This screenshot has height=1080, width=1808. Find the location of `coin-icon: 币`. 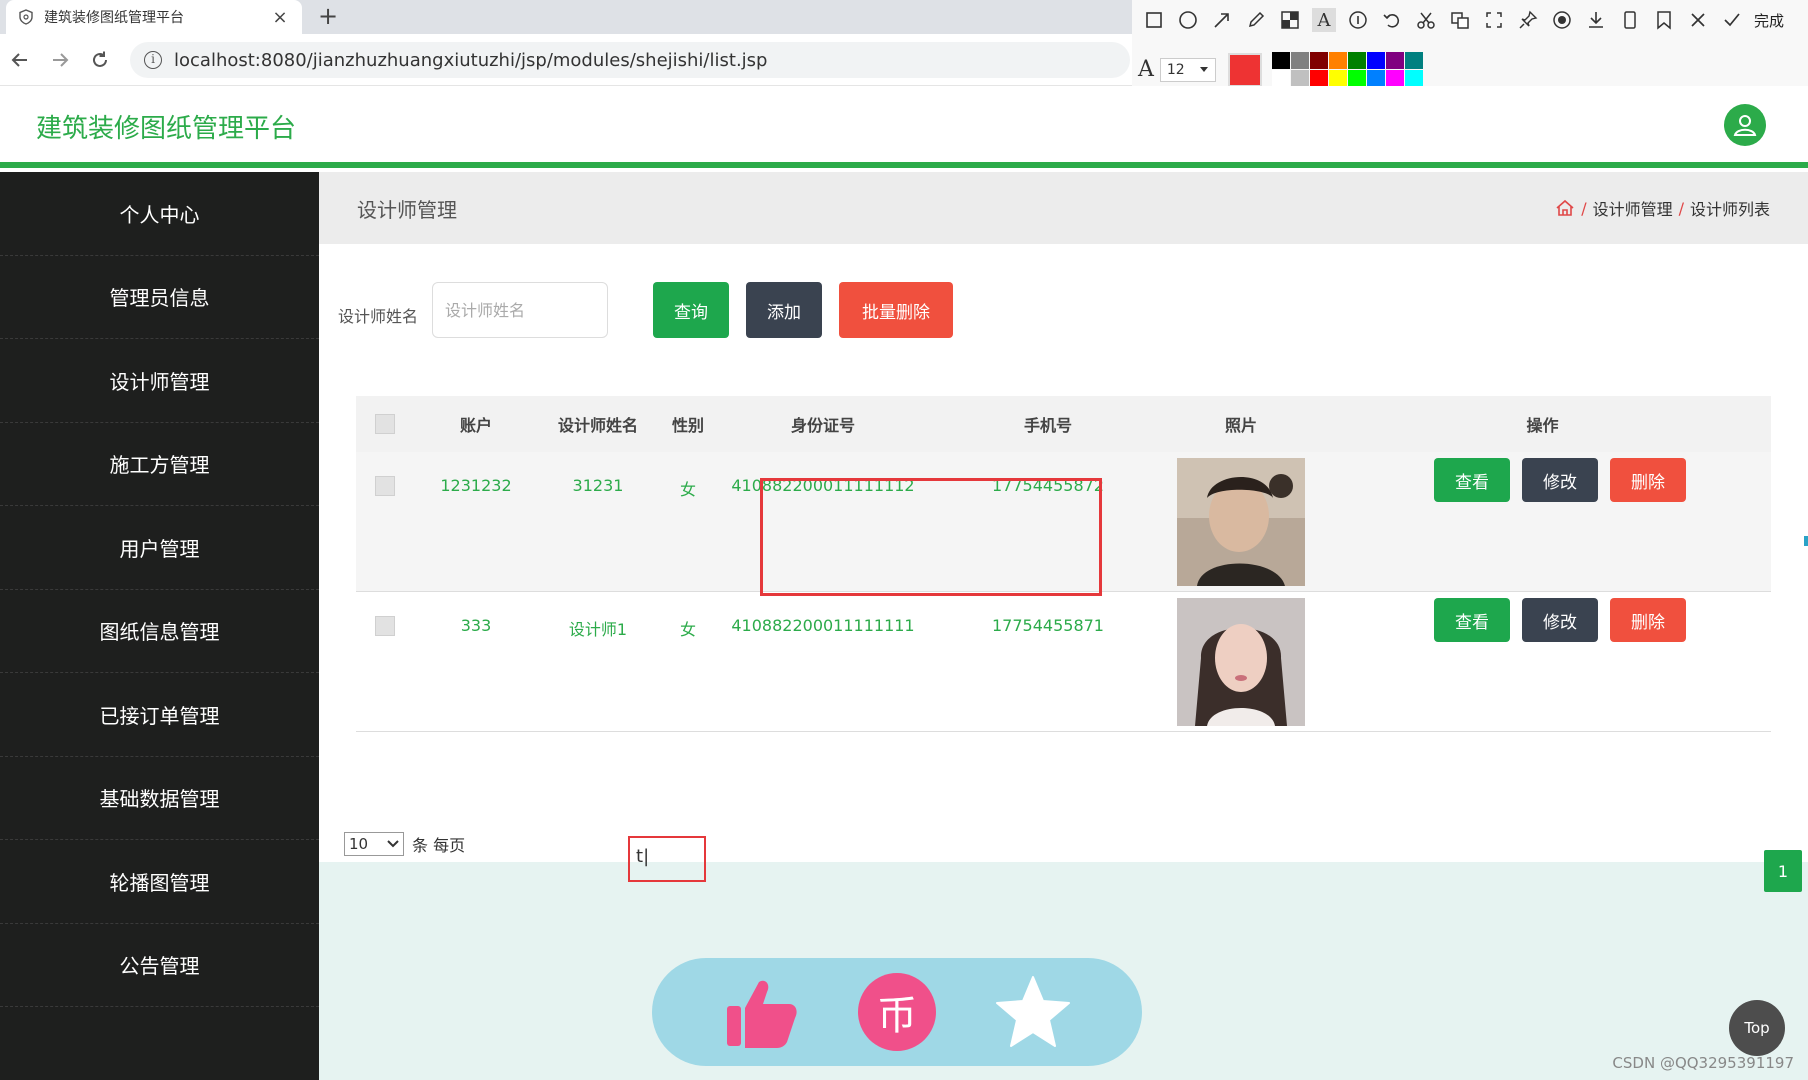

coin-icon: 币 is located at coordinates (896, 1012).